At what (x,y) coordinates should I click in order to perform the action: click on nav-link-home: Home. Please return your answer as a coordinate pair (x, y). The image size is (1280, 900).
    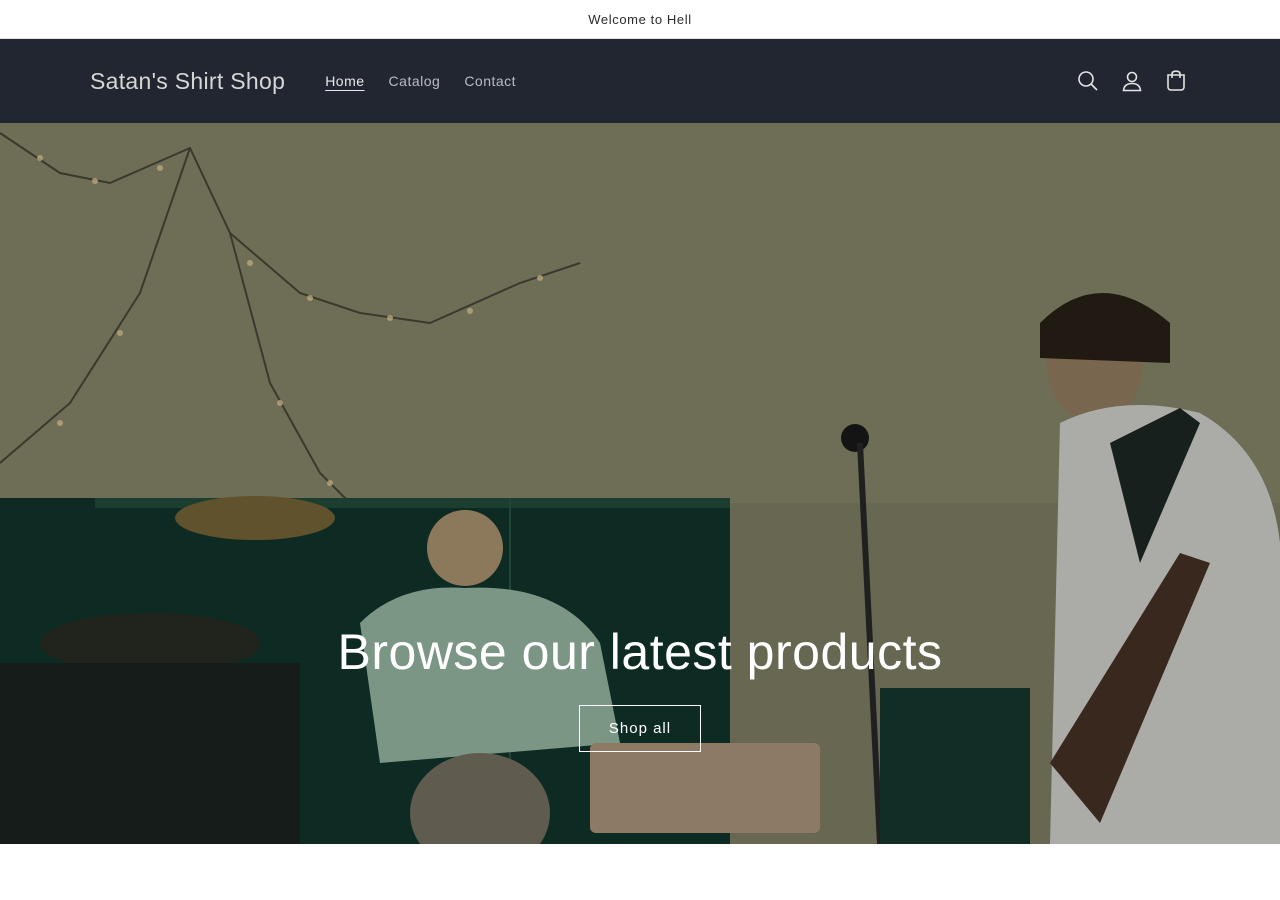
    Looking at the image, I should click on (344, 81).